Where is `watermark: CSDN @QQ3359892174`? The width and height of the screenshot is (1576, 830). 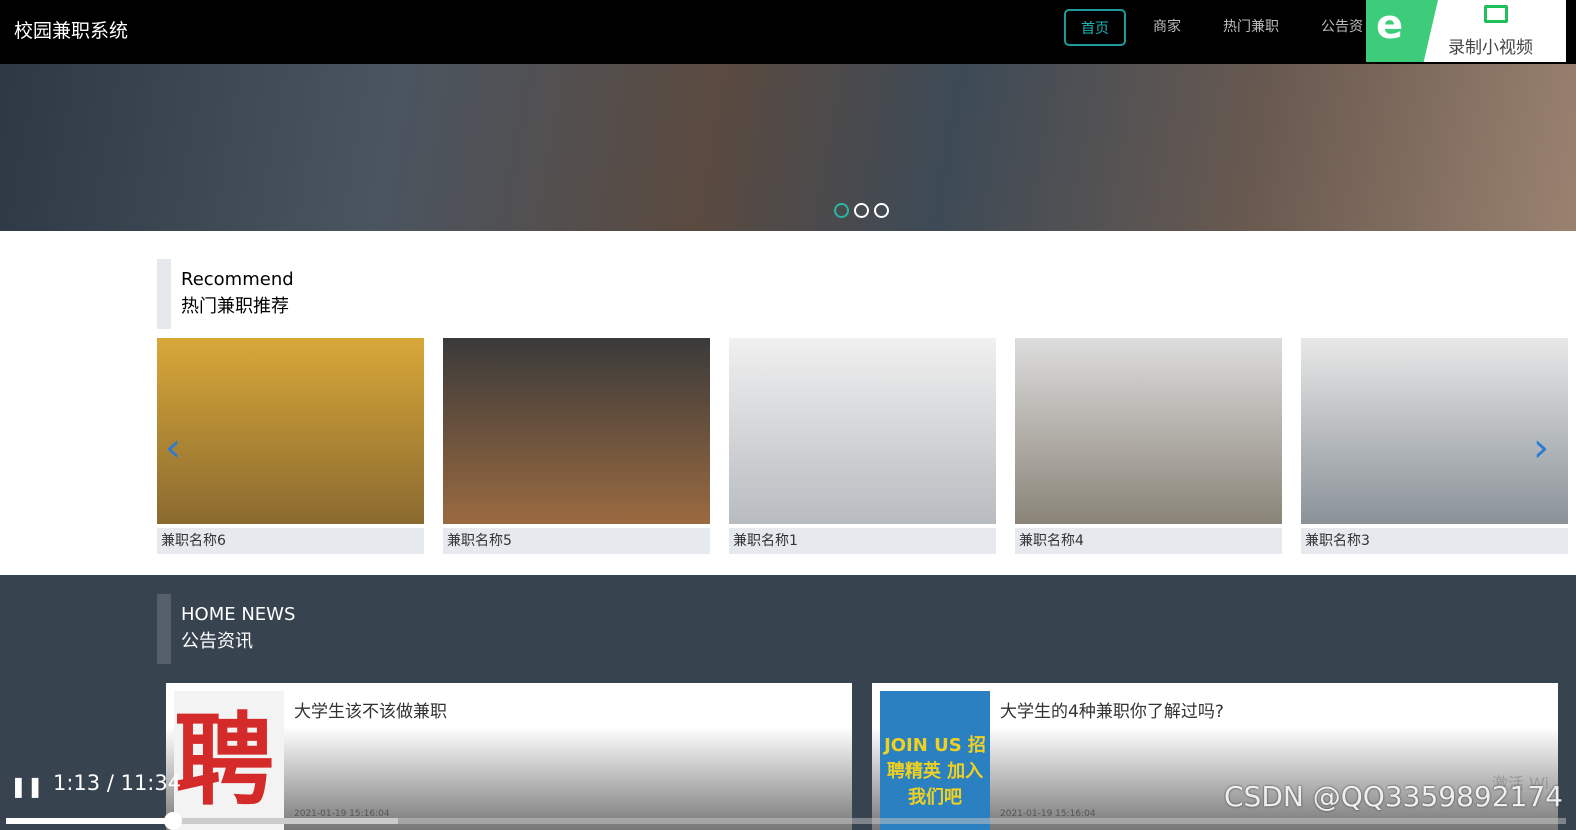
watermark: CSDN @QQ3359892174 is located at coordinates (1393, 796).